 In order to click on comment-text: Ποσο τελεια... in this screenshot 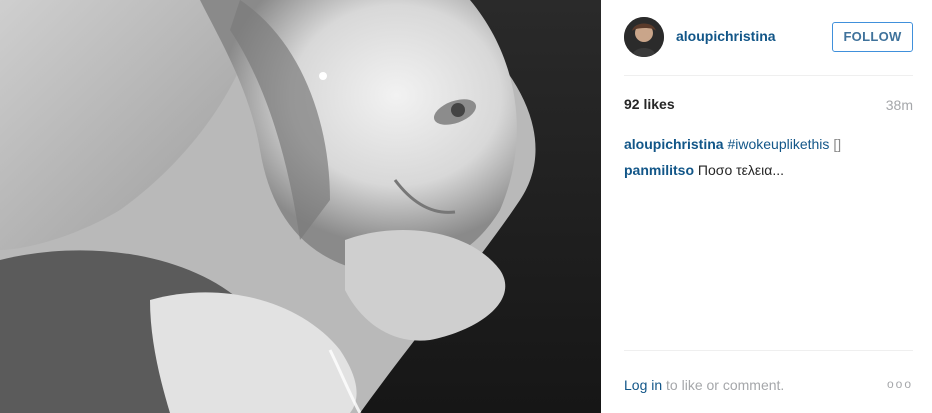, I will do `click(741, 170)`.